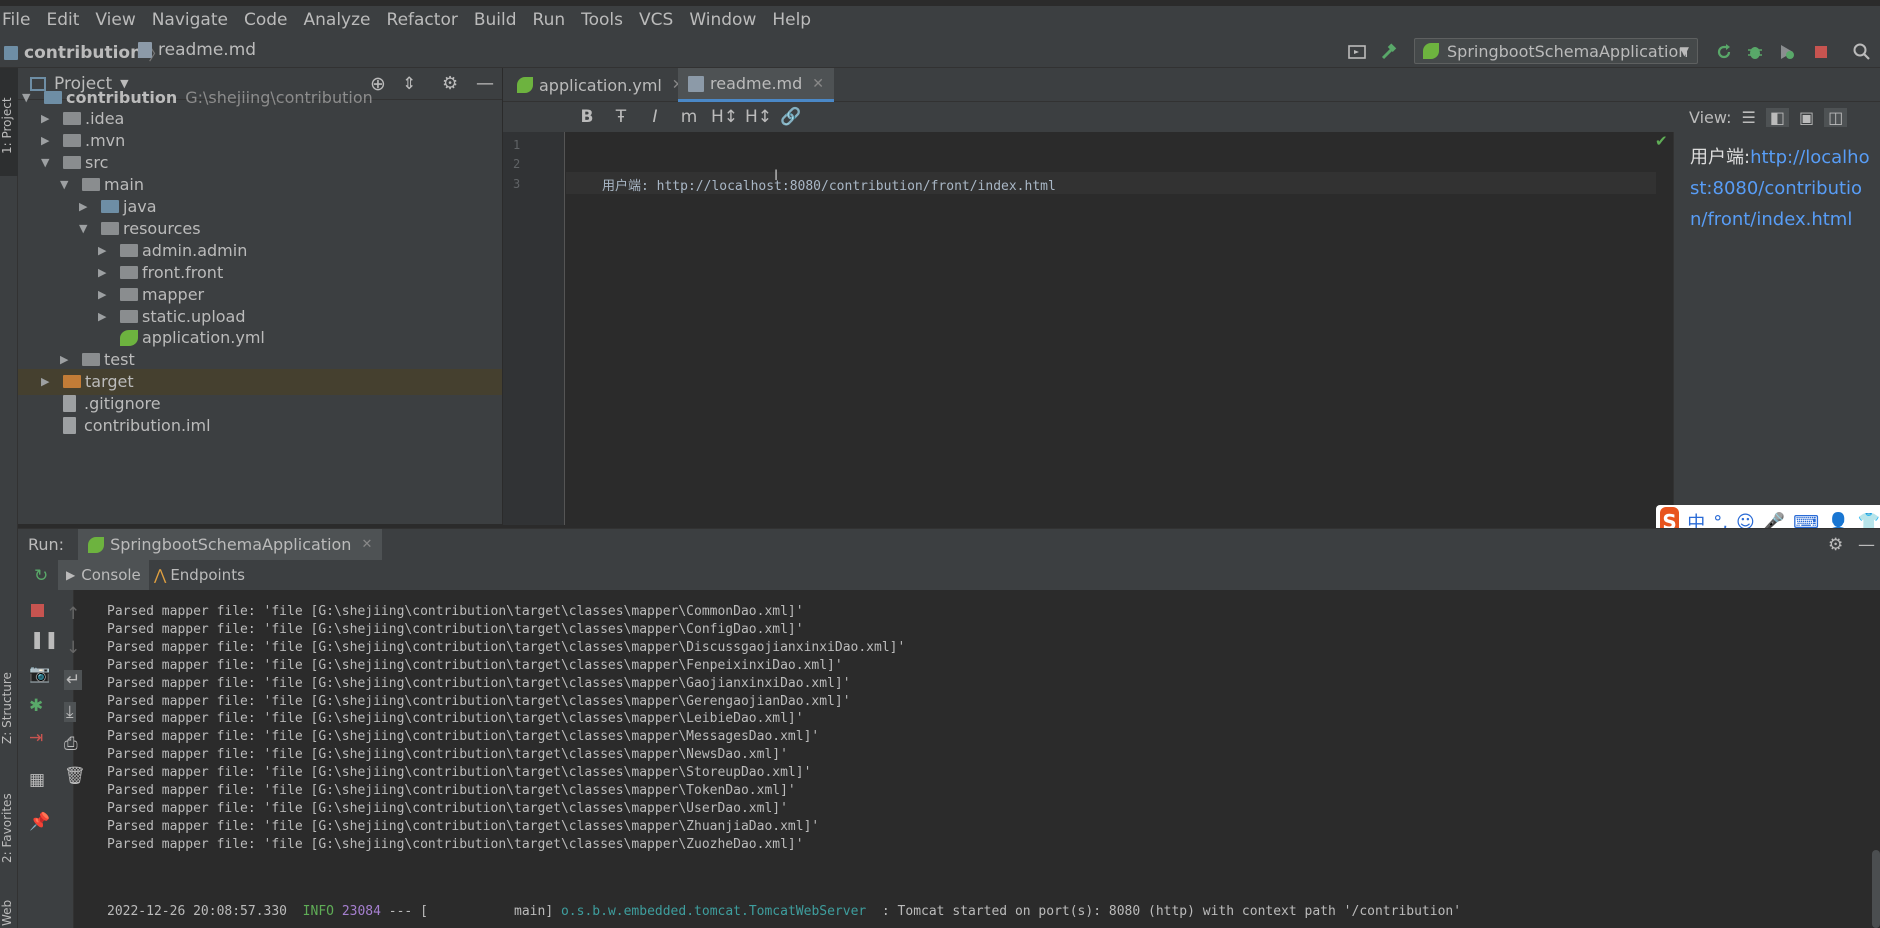 This screenshot has width=1880, height=928. I want to click on structure-tool-tab: Z: Structure, so click(9, 708).